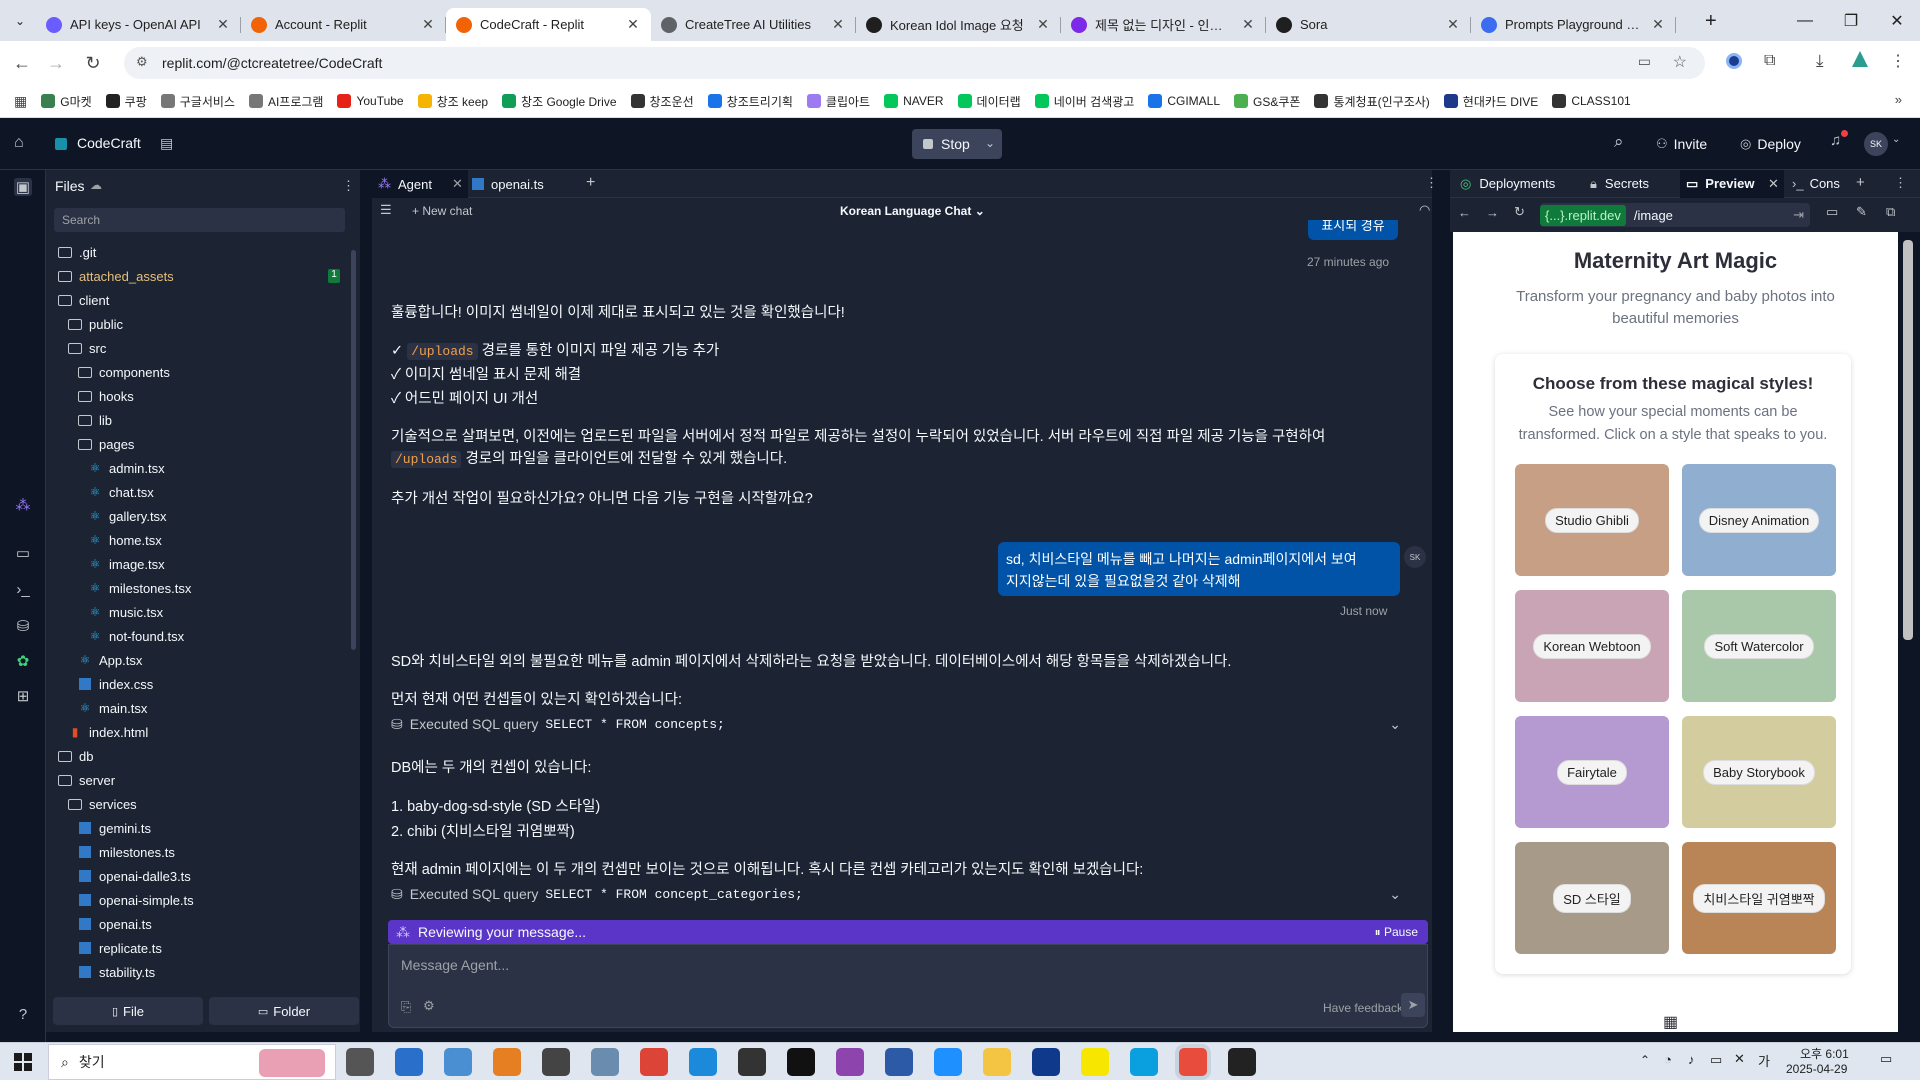 The width and height of the screenshot is (1920, 1080). Describe the element at coordinates (1824, 1053) in the screenshot. I see `clock-time: 오후 6:01` at that location.